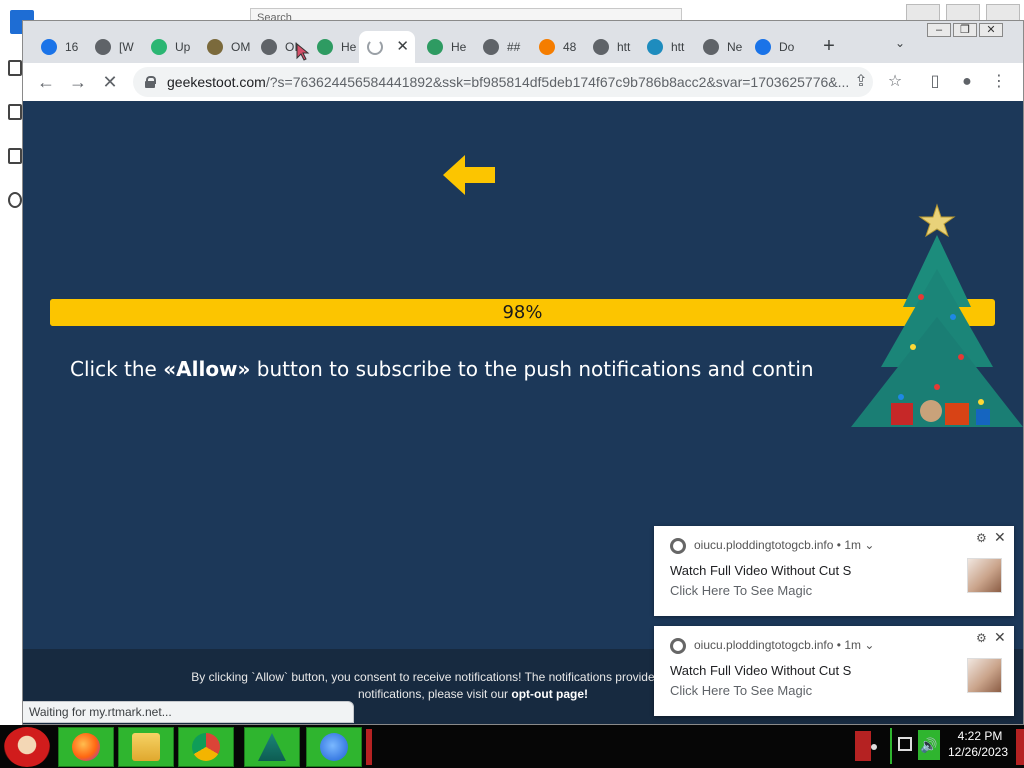  Describe the element at coordinates (170, 47) in the screenshot. I see `browser-tab: Up` at that location.